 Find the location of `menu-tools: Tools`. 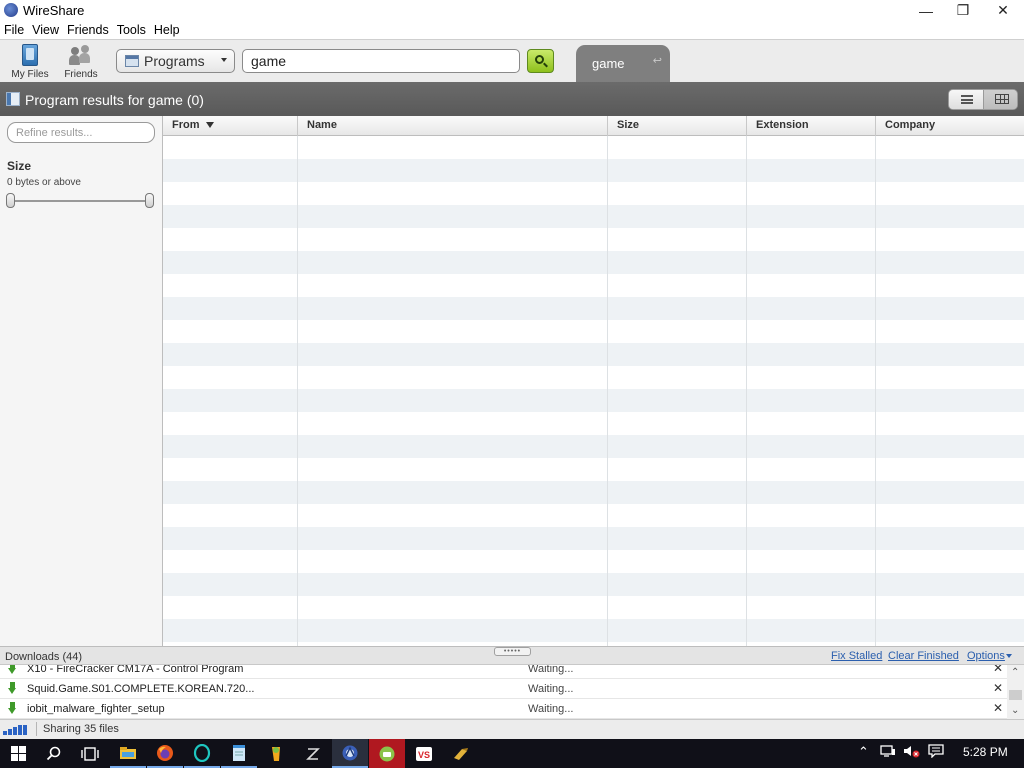

menu-tools: Tools is located at coordinates (131, 30).